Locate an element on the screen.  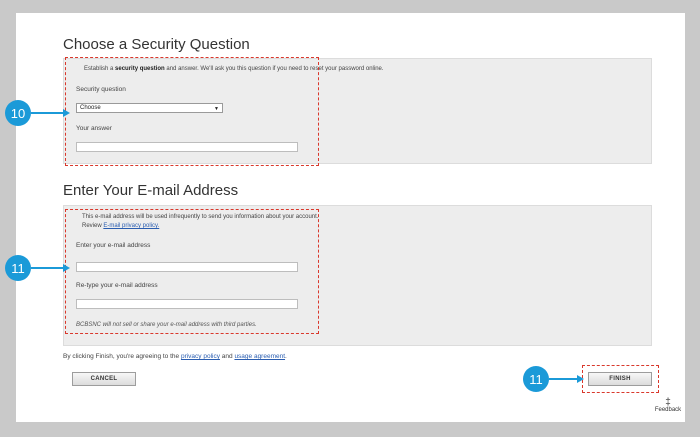
feedback-tab: ‡ Feedback is located at coordinates (668, 405).